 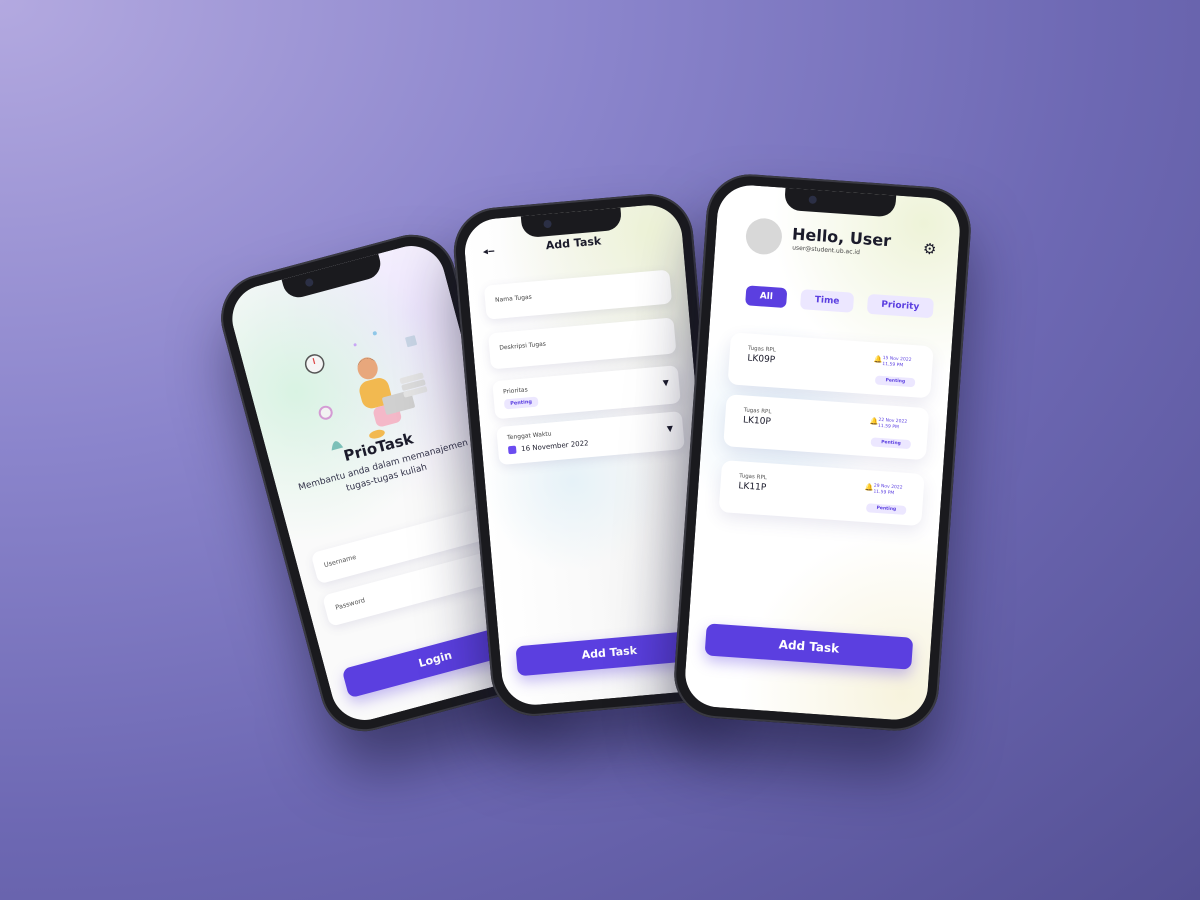 What do you see at coordinates (340, 561) in the screenshot?
I see `username-label: Username` at bounding box center [340, 561].